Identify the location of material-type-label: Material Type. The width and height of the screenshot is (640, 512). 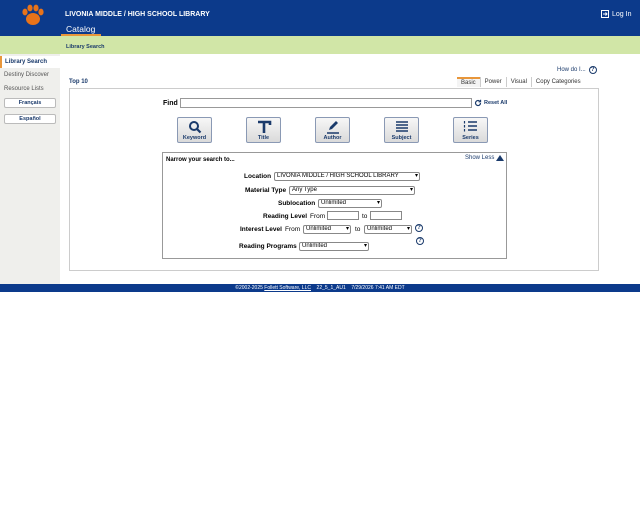
(266, 190).